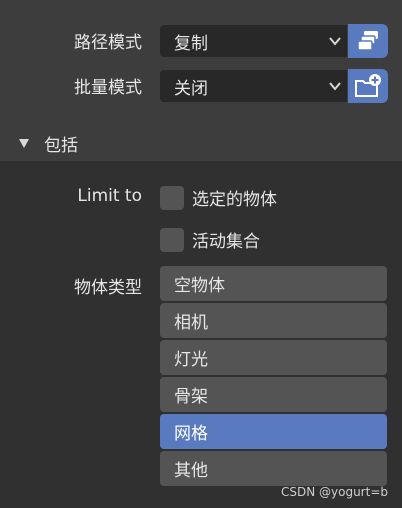  Describe the element at coordinates (108, 88) in the screenshot. I see `batch-mode-label: 批量模式` at that location.